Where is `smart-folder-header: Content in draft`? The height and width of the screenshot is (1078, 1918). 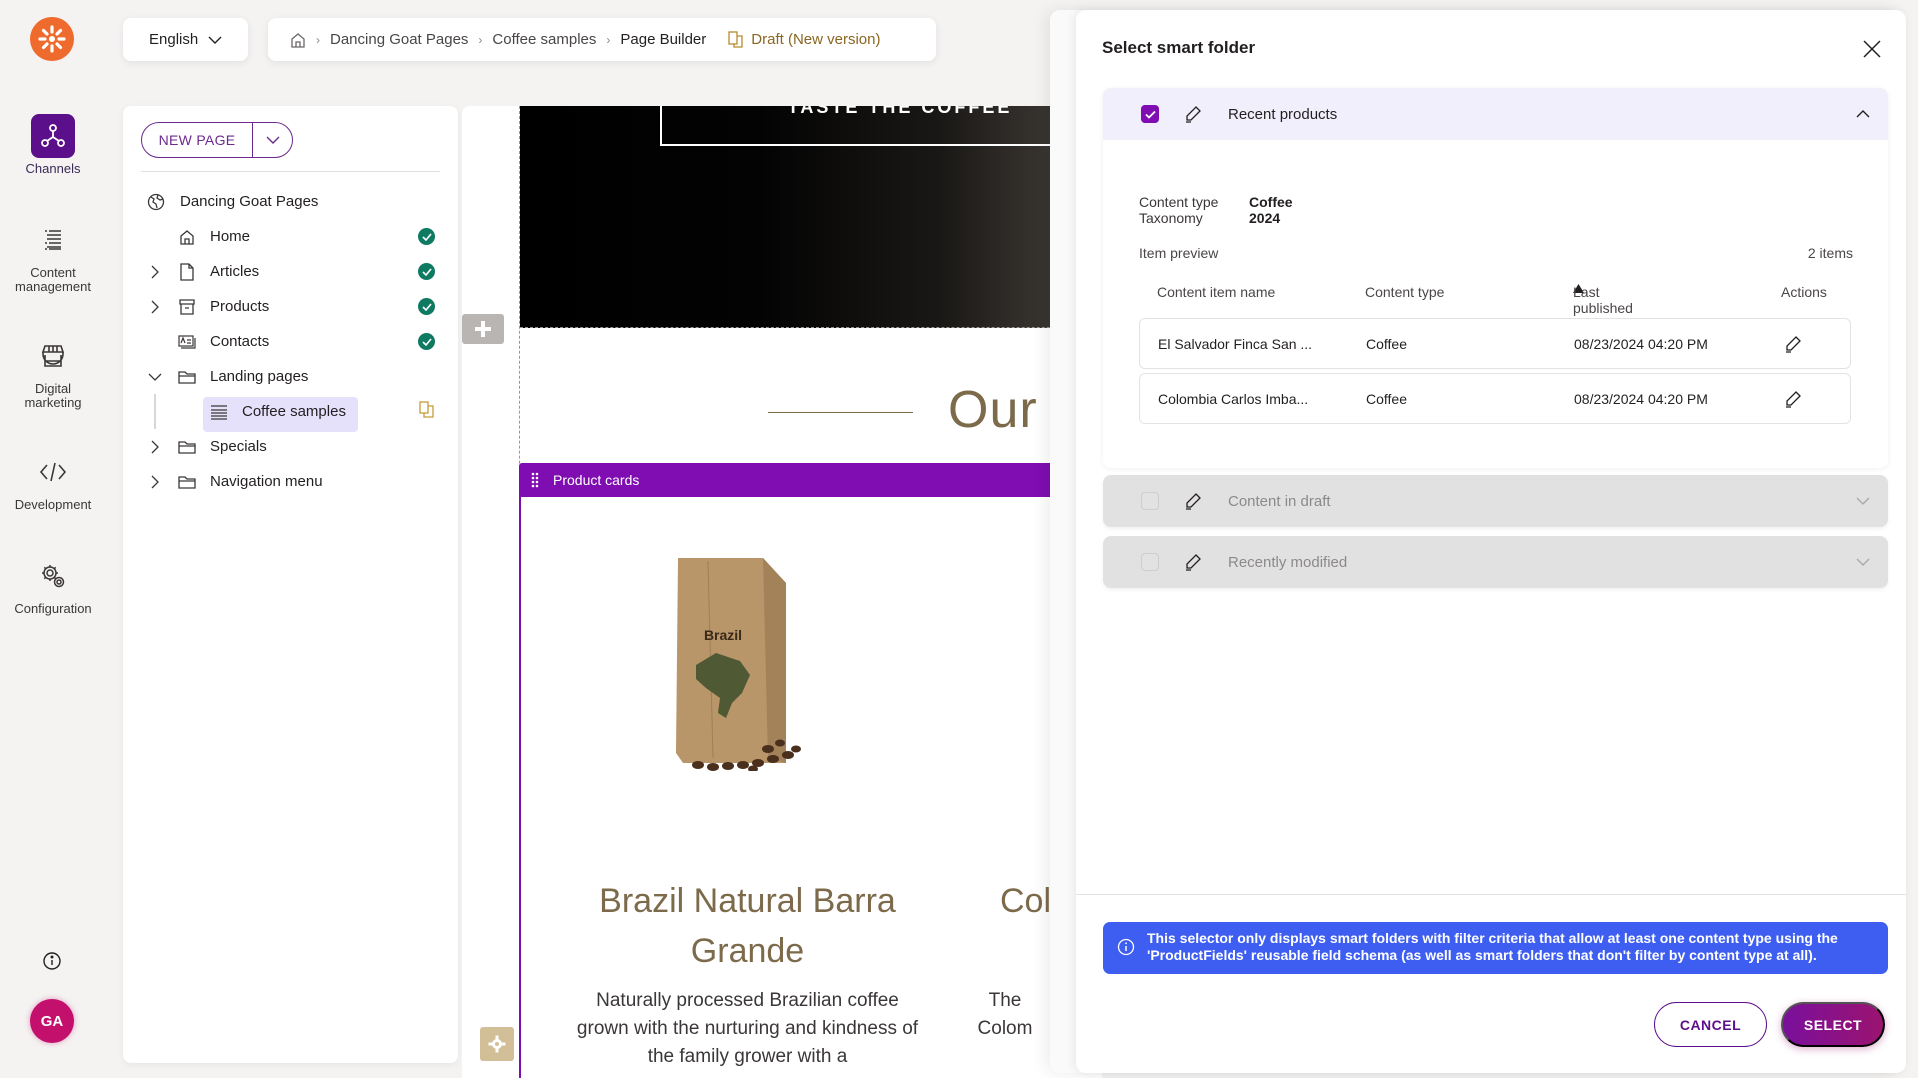
smart-folder-header: Content in draft is located at coordinates (1495, 501).